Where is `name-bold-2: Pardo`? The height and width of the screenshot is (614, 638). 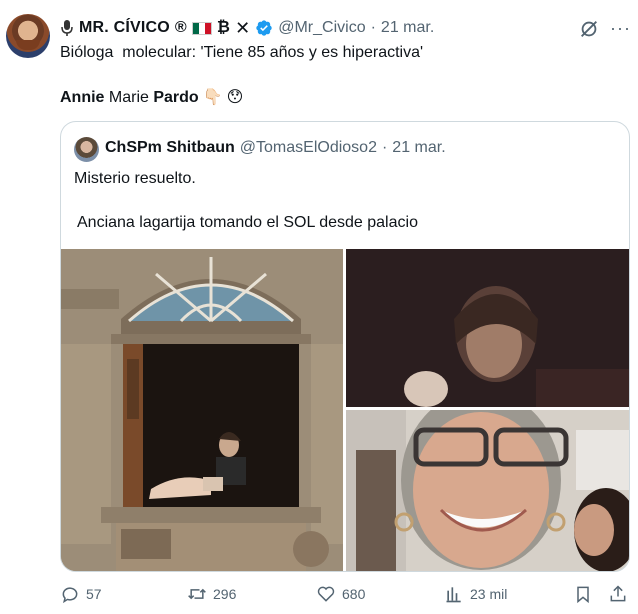 name-bold-2: Pardo is located at coordinates (176, 97).